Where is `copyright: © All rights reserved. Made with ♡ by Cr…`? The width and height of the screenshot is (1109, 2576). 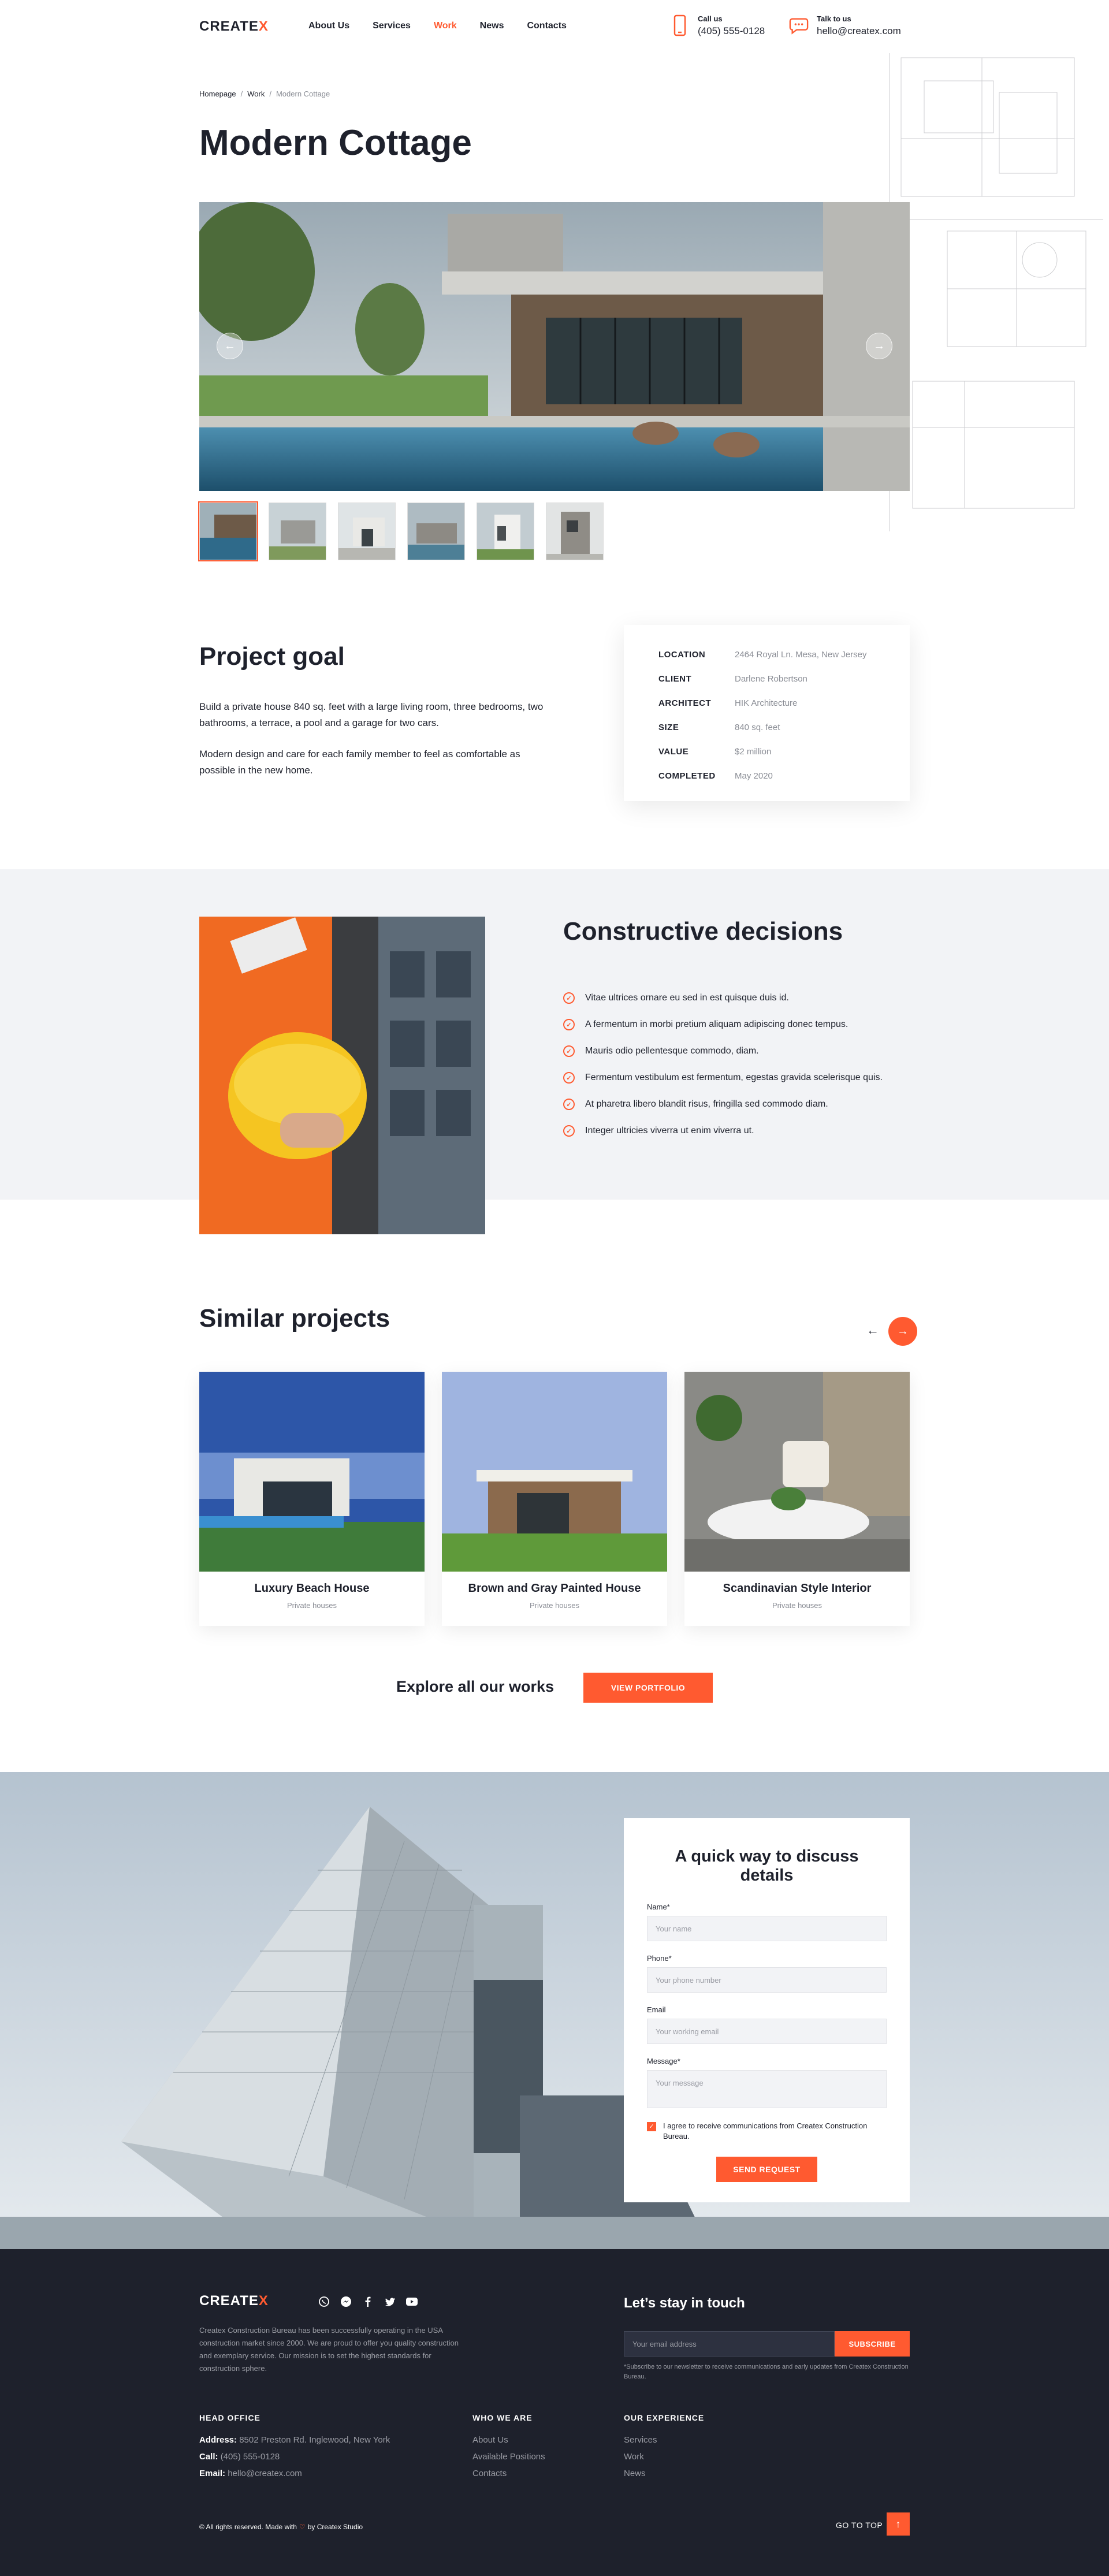 copyright: © All rights reserved. Made with ♡ by Cr… is located at coordinates (281, 2527).